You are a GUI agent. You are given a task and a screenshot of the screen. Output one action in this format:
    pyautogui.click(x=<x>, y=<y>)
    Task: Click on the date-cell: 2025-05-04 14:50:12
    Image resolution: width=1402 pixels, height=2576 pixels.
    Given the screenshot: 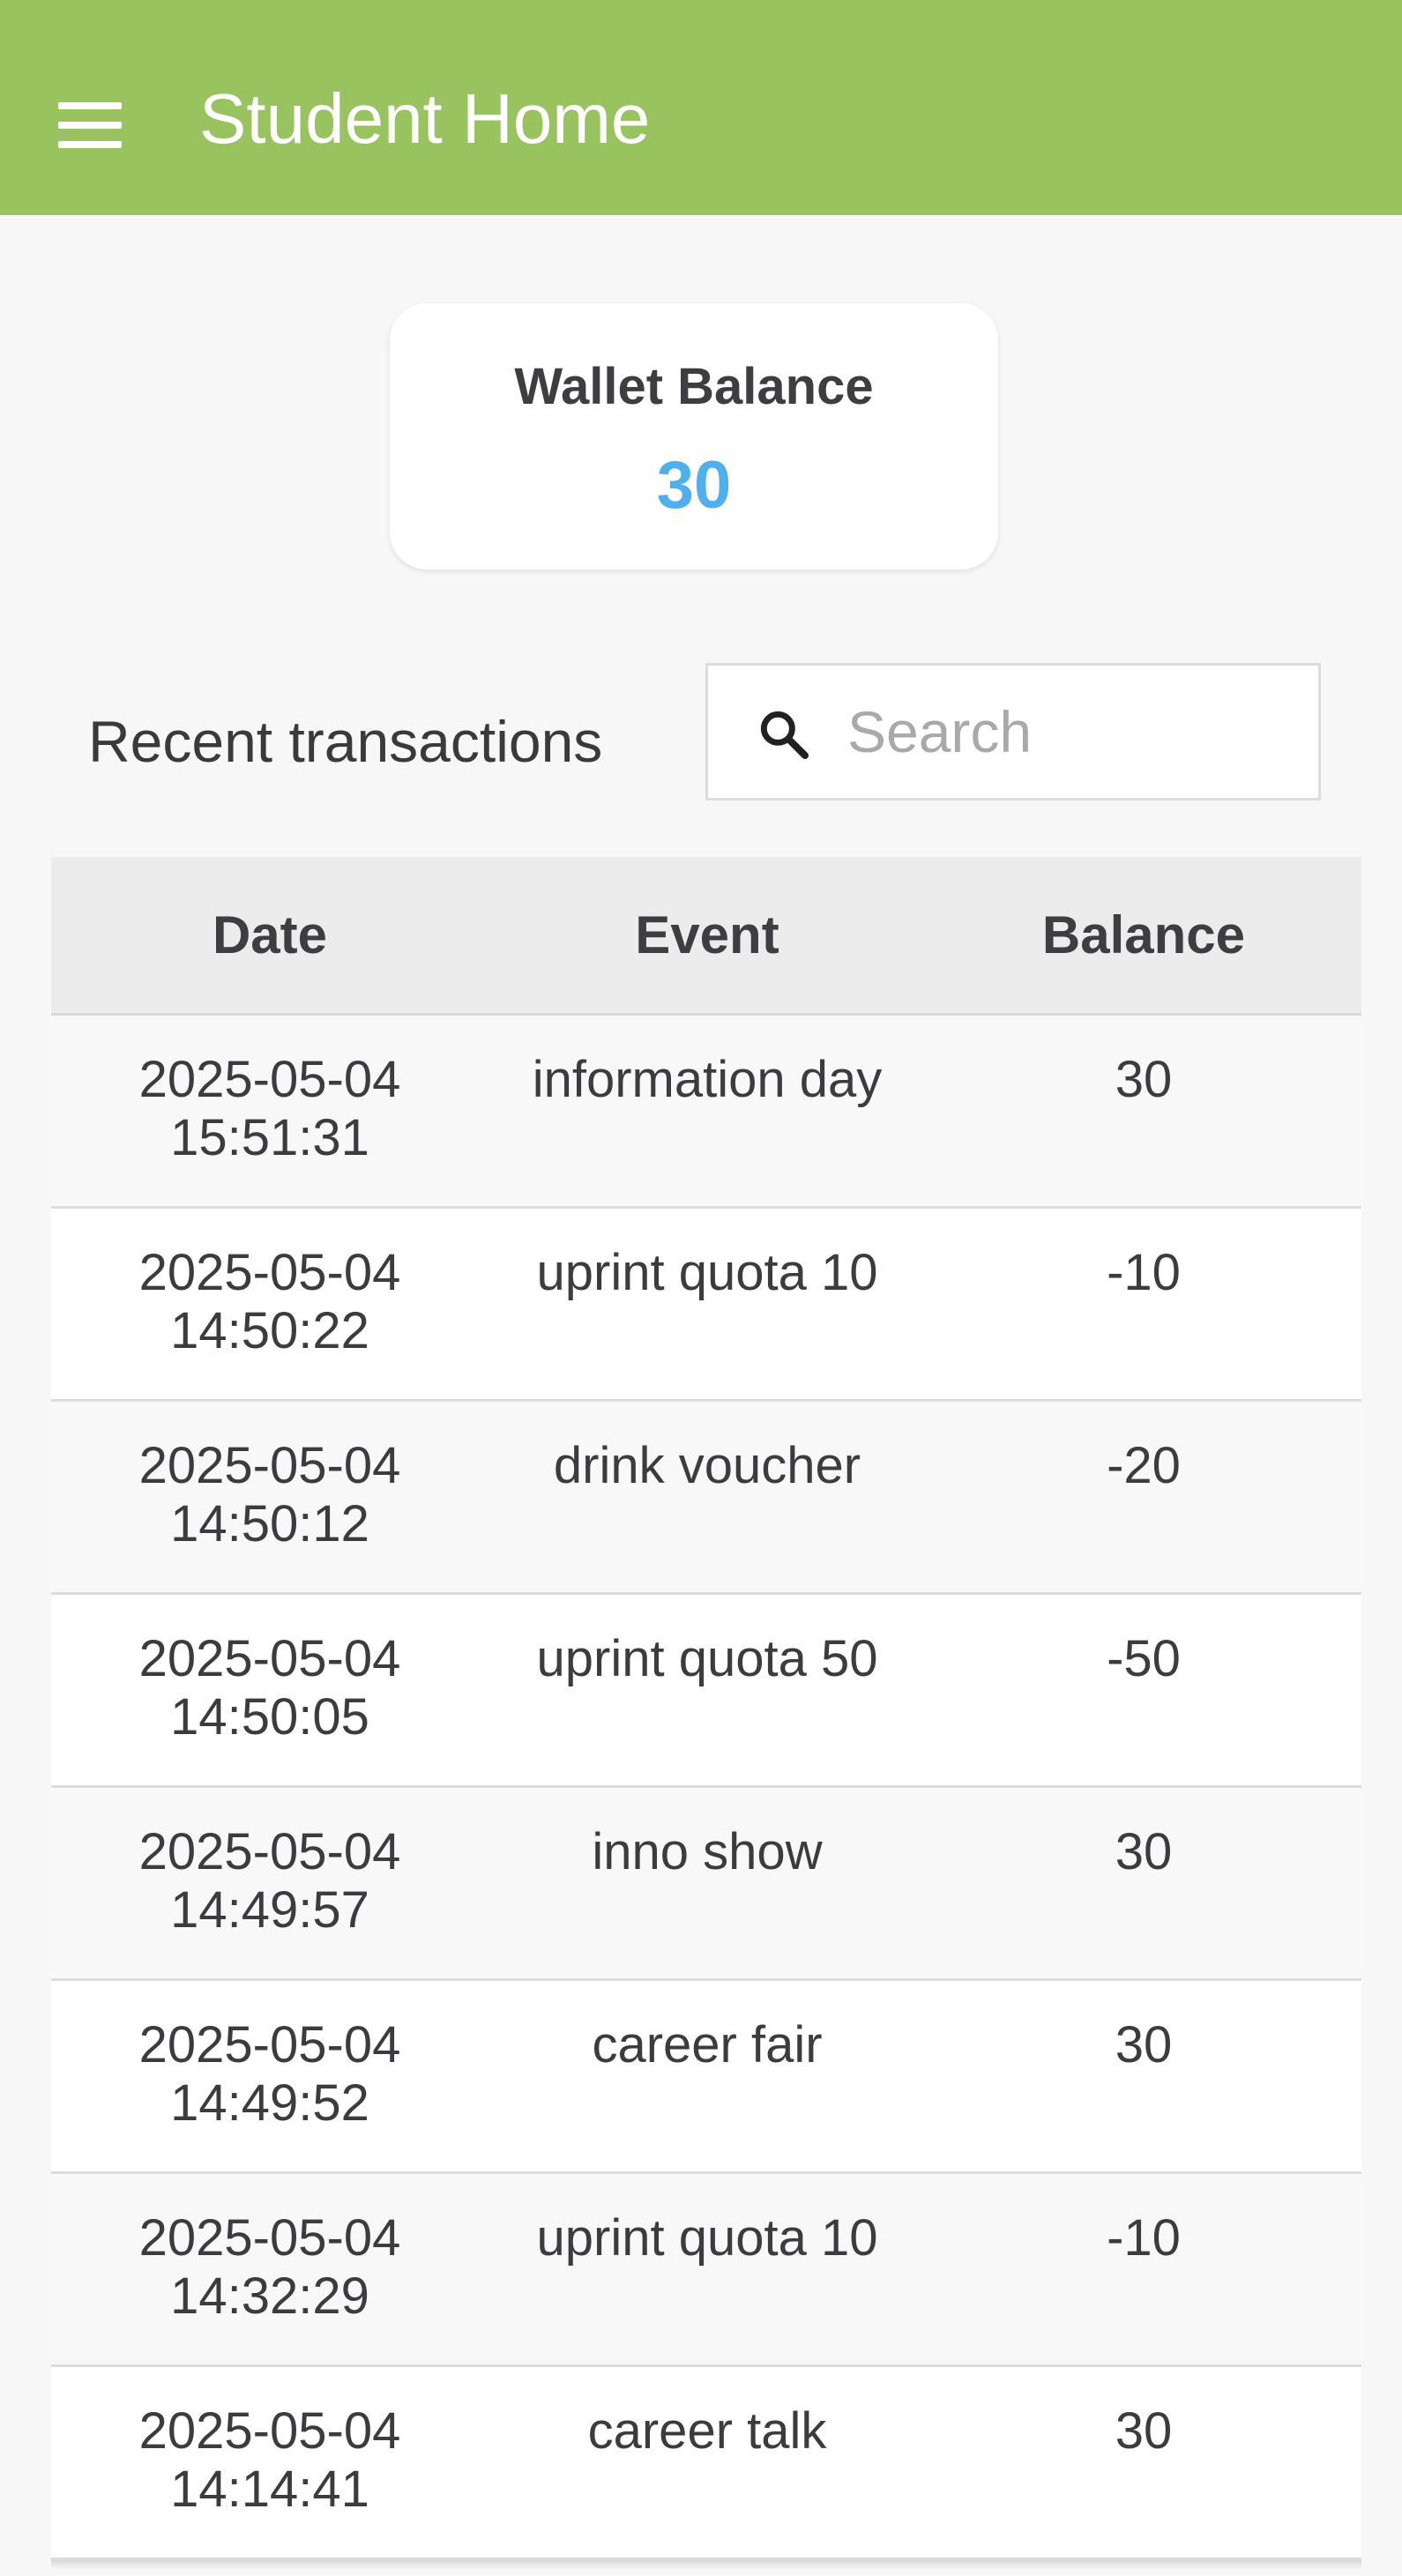 What is the action you would take?
    pyautogui.click(x=269, y=1497)
    